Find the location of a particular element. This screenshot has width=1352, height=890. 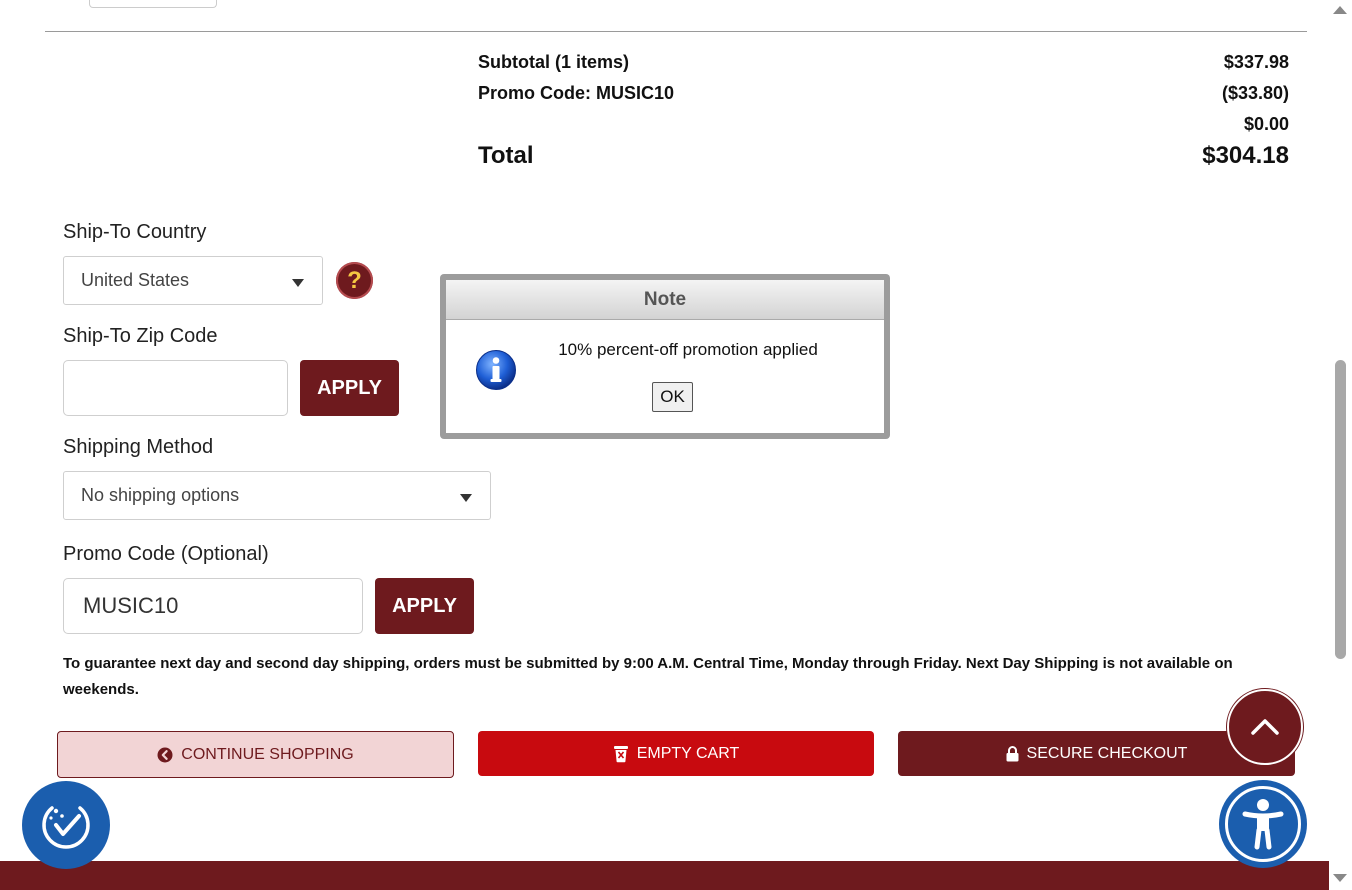

shipping-method-select: No shipping options is located at coordinates (277, 495).